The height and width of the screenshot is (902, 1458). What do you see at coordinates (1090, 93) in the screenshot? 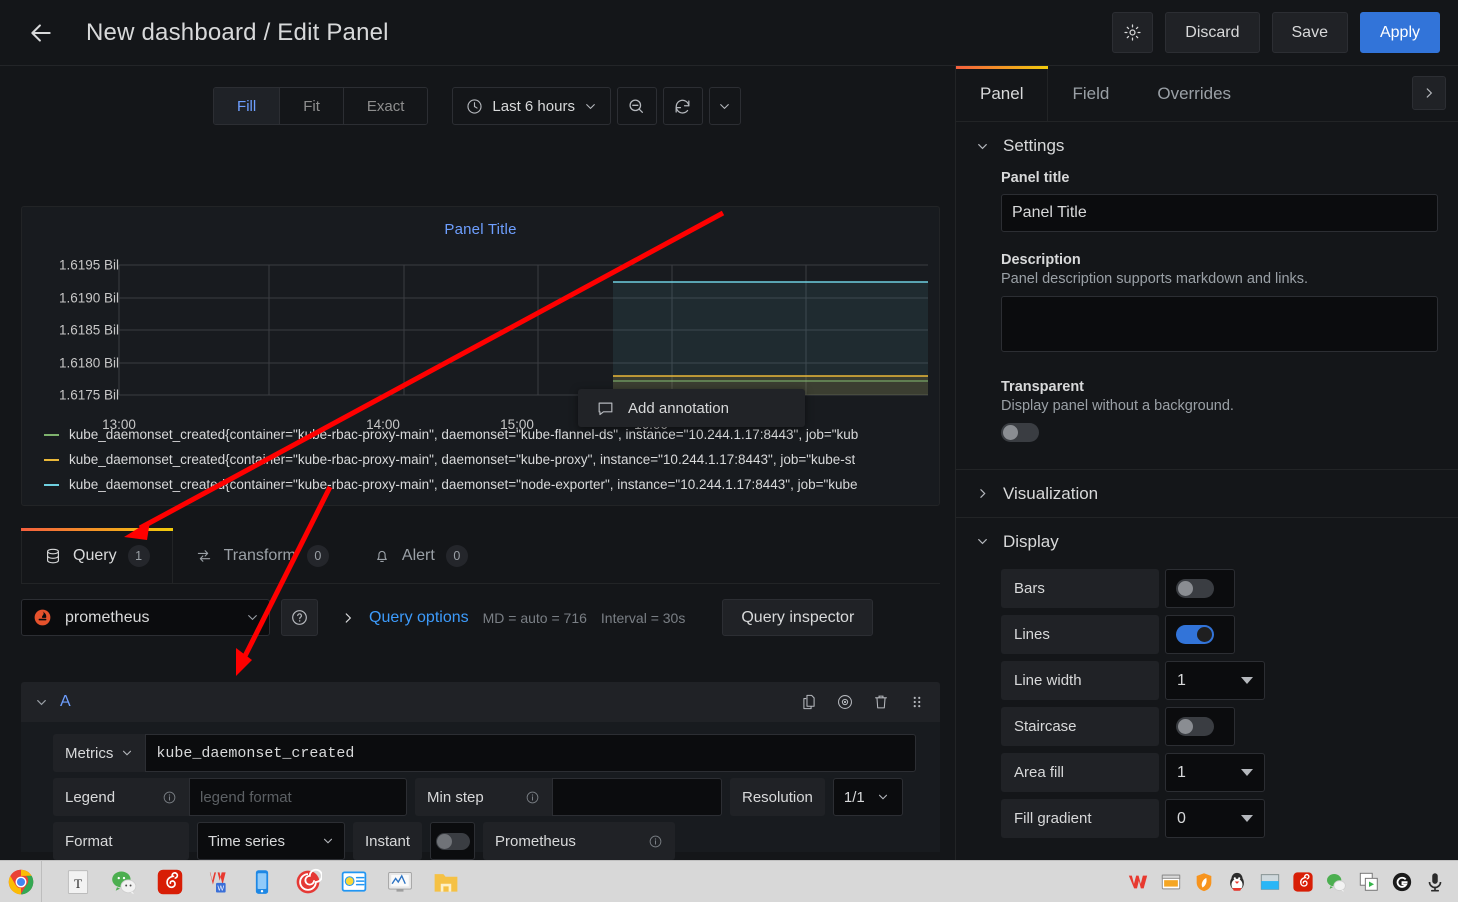
I see `tab-field: Field` at bounding box center [1090, 93].